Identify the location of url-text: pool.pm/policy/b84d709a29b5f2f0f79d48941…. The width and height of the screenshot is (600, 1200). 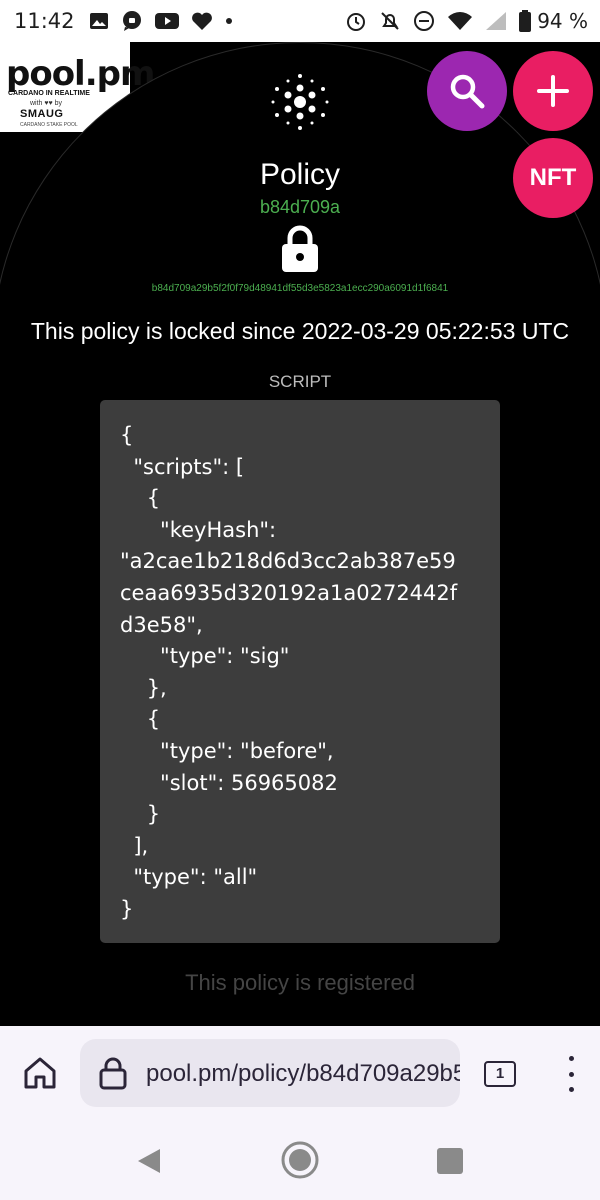
(303, 1074).